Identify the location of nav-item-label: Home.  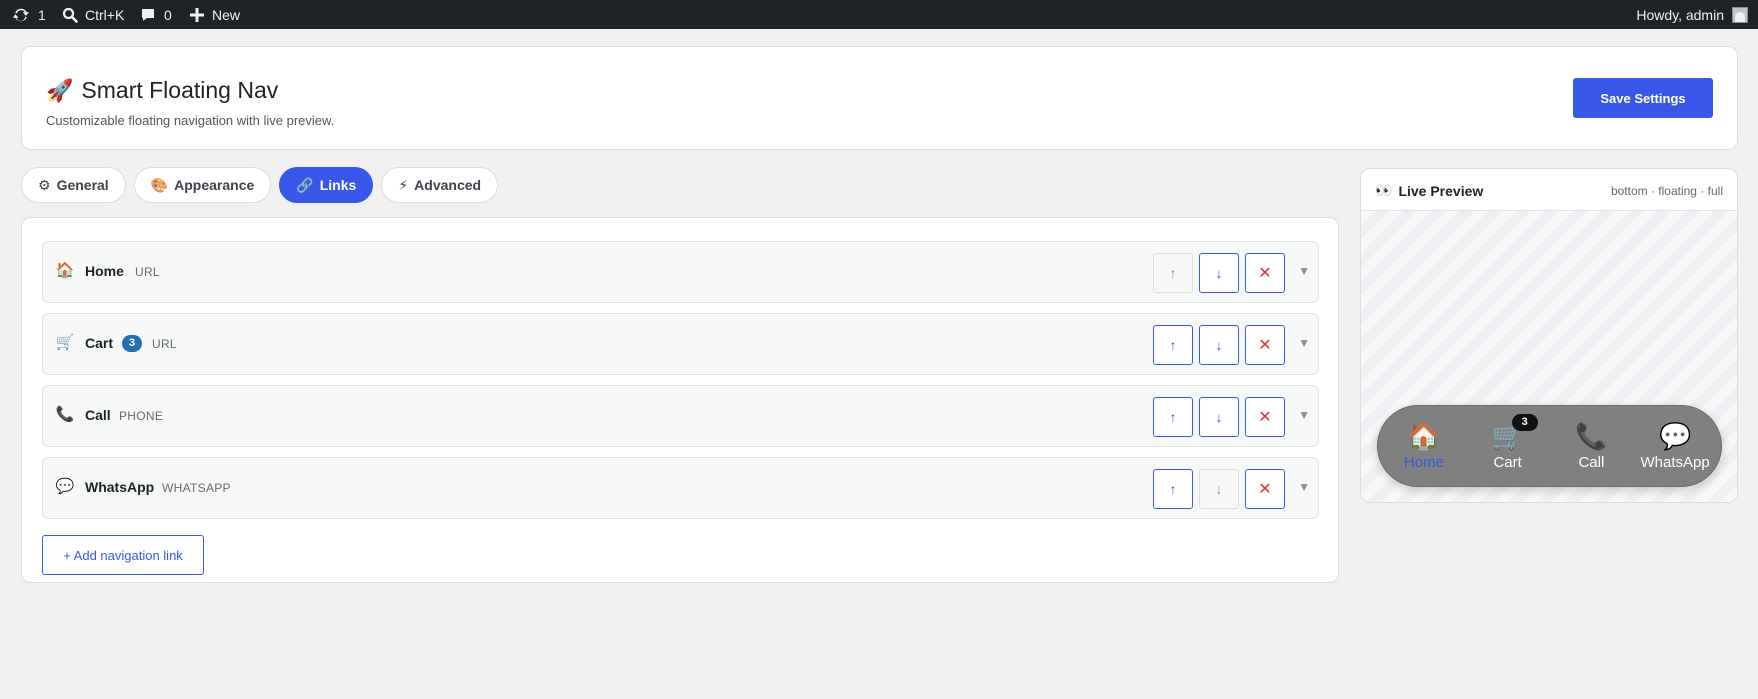
(1423, 462).